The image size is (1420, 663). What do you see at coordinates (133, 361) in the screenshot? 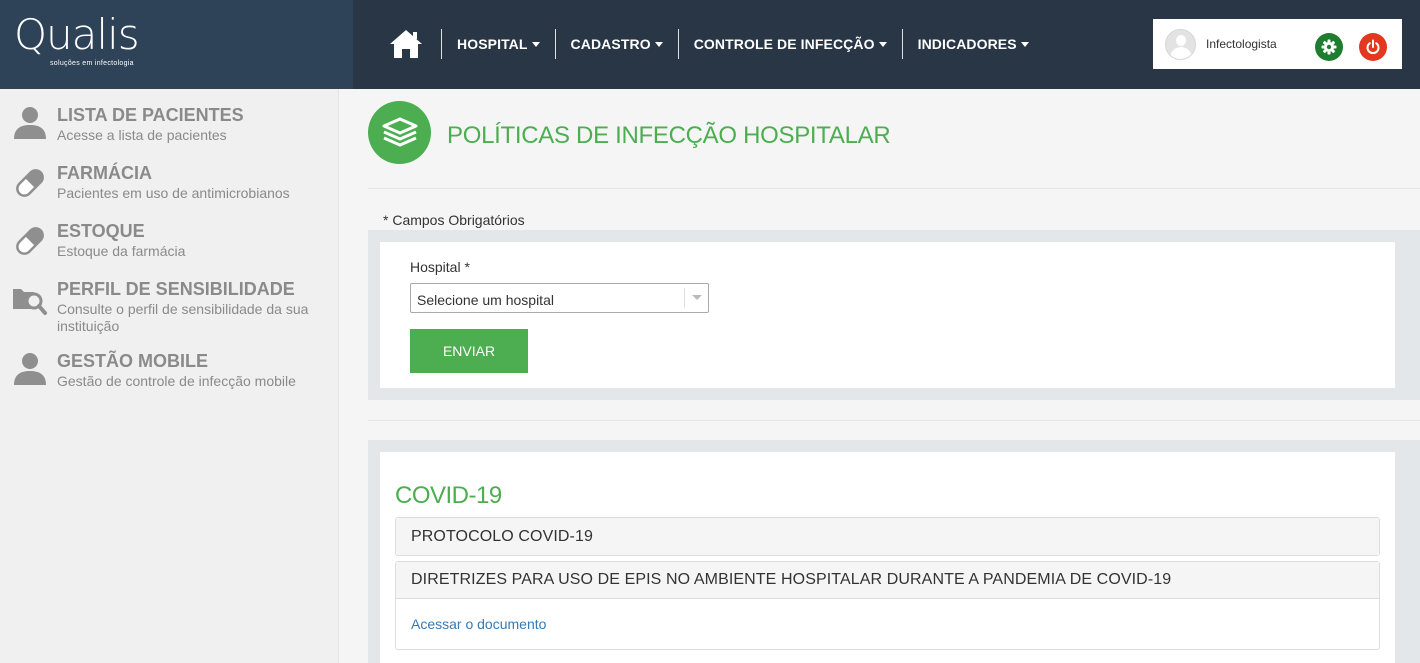
I see `sidebar-item-title: GESTÃO MOBILE` at bounding box center [133, 361].